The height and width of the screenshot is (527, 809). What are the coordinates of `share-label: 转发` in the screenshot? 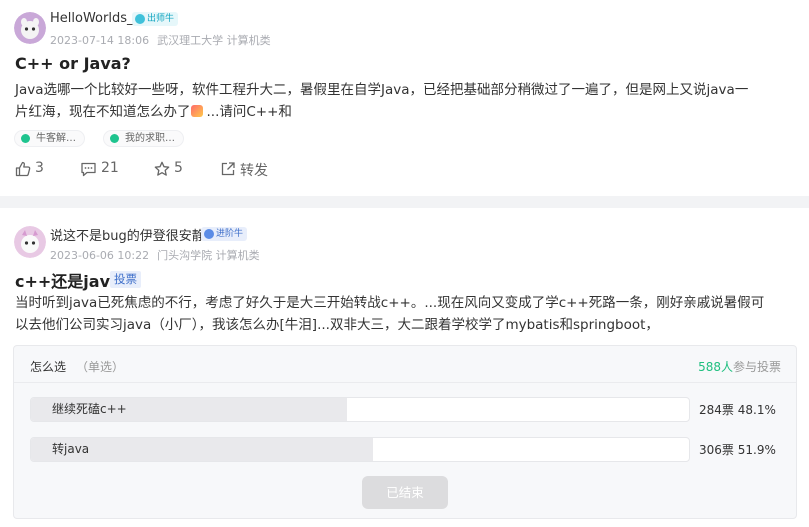 It's located at (254, 171).